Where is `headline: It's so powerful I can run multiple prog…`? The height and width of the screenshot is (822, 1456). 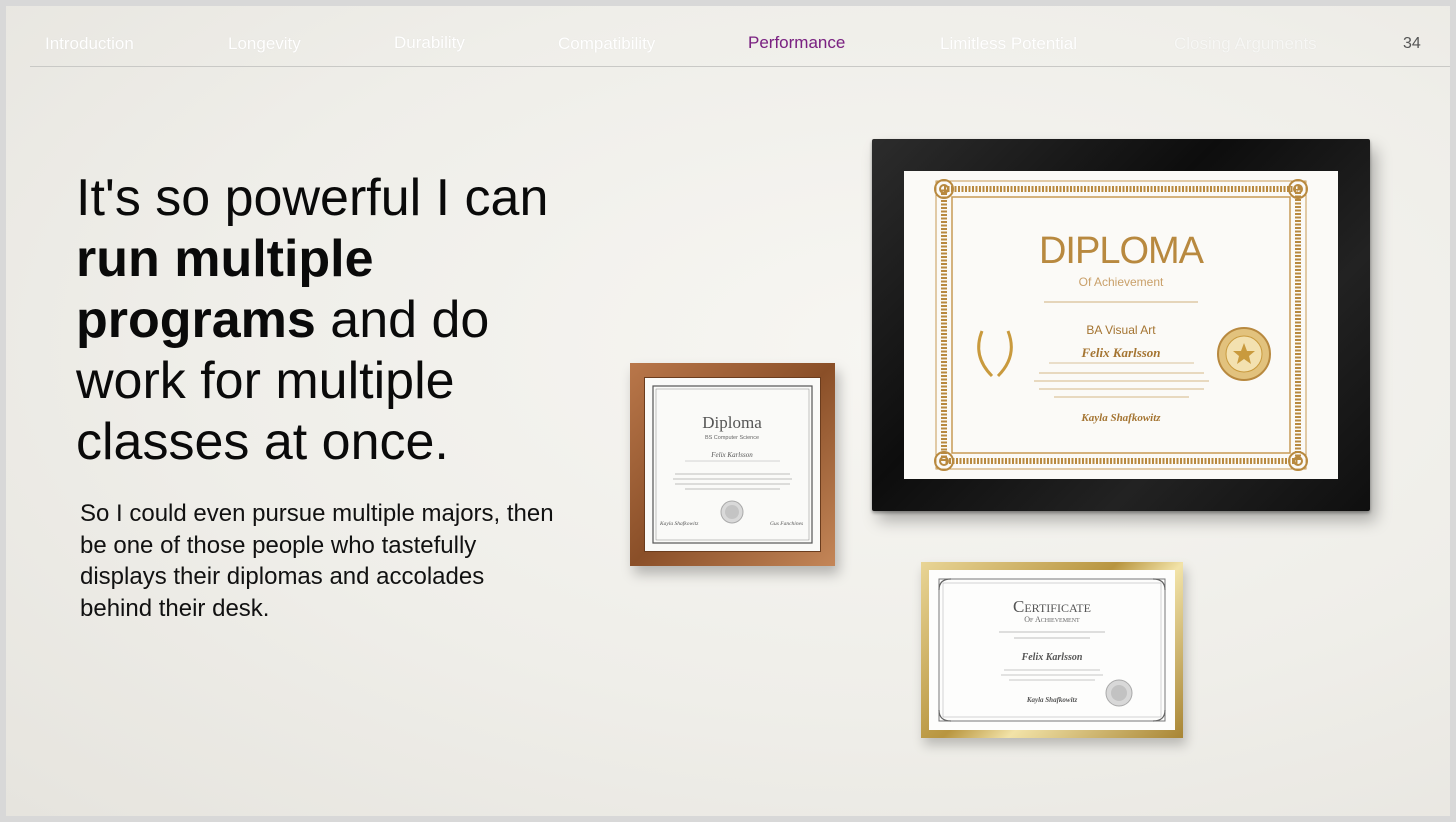 headline: It's so powerful I can run multiple prog… is located at coordinates (326, 320).